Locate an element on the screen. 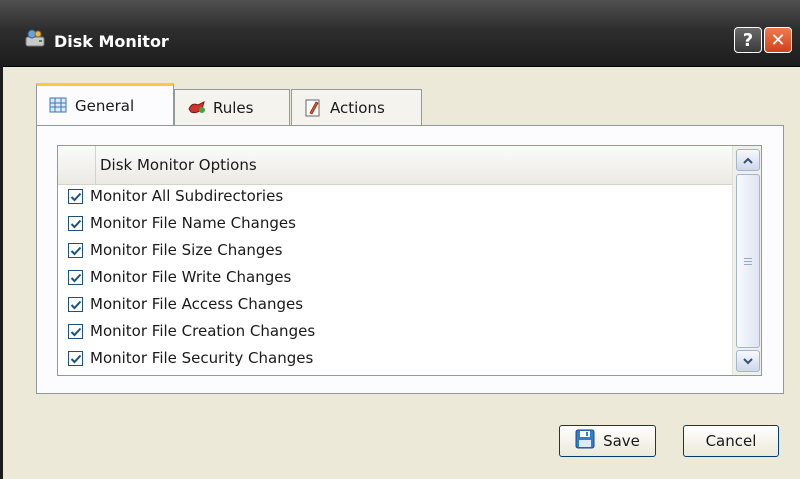 The width and height of the screenshot is (800, 479). grip-icon is located at coordinates (748, 261).